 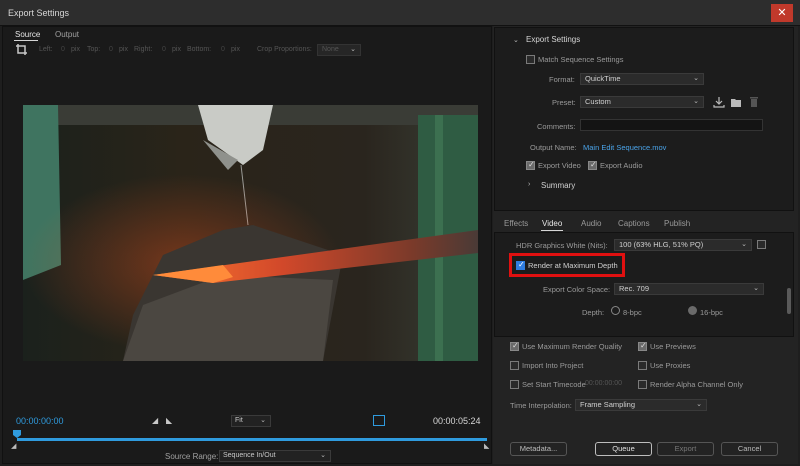 I want to click on output-name-link: Main Edit Sequence.mov, so click(x=624, y=147).